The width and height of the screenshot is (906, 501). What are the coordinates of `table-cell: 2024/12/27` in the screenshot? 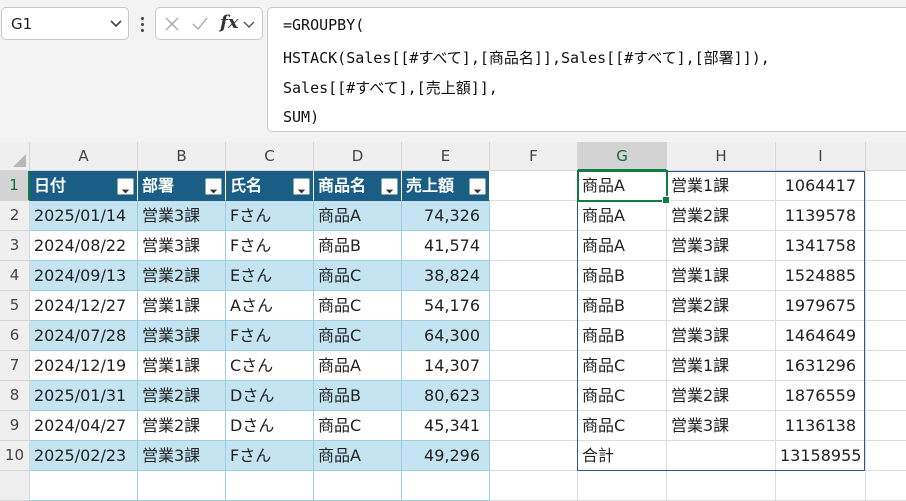 It's located at (84, 306).